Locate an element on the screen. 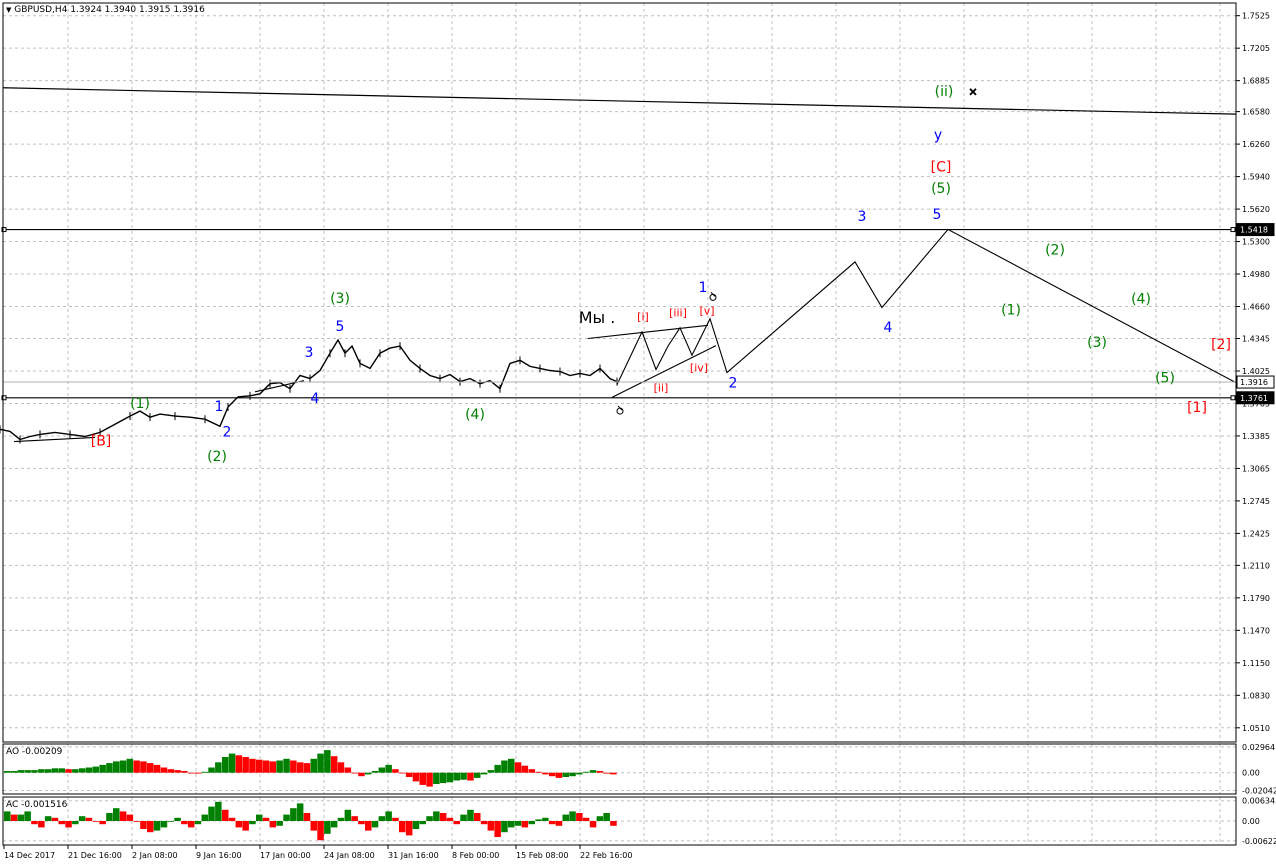 The width and height of the screenshot is (1276, 866). y-tick-label: 1.2425 is located at coordinates (1256, 533).